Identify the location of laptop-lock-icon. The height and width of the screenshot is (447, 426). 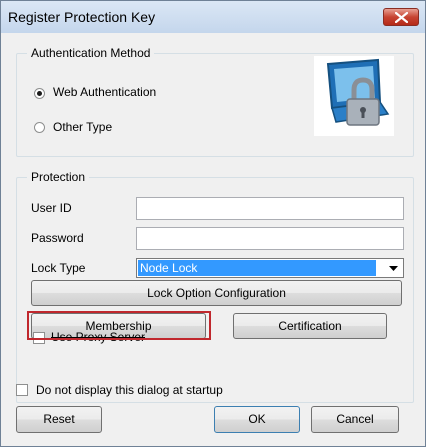
(354, 96).